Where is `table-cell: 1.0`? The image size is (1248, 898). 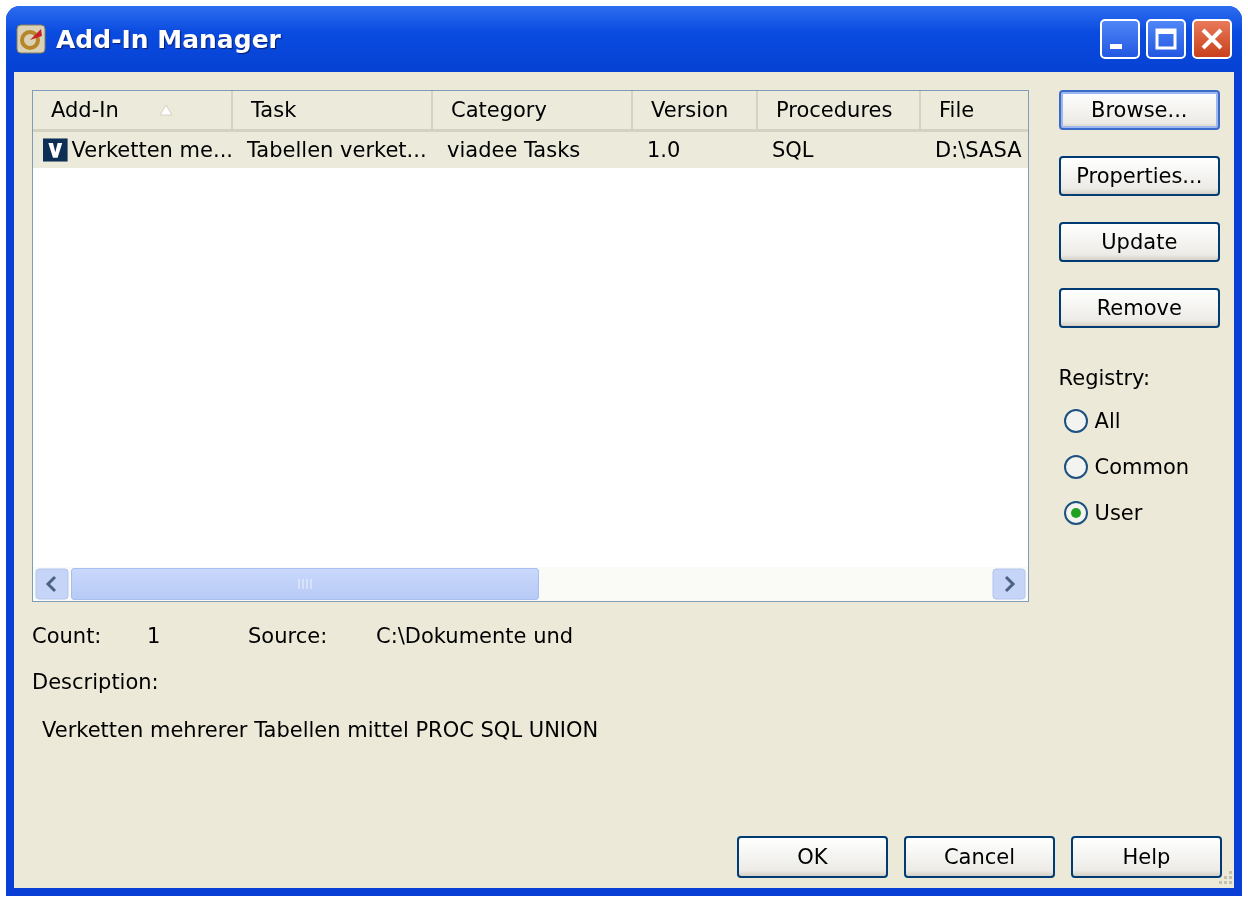 table-cell: 1.0 is located at coordinates (664, 150).